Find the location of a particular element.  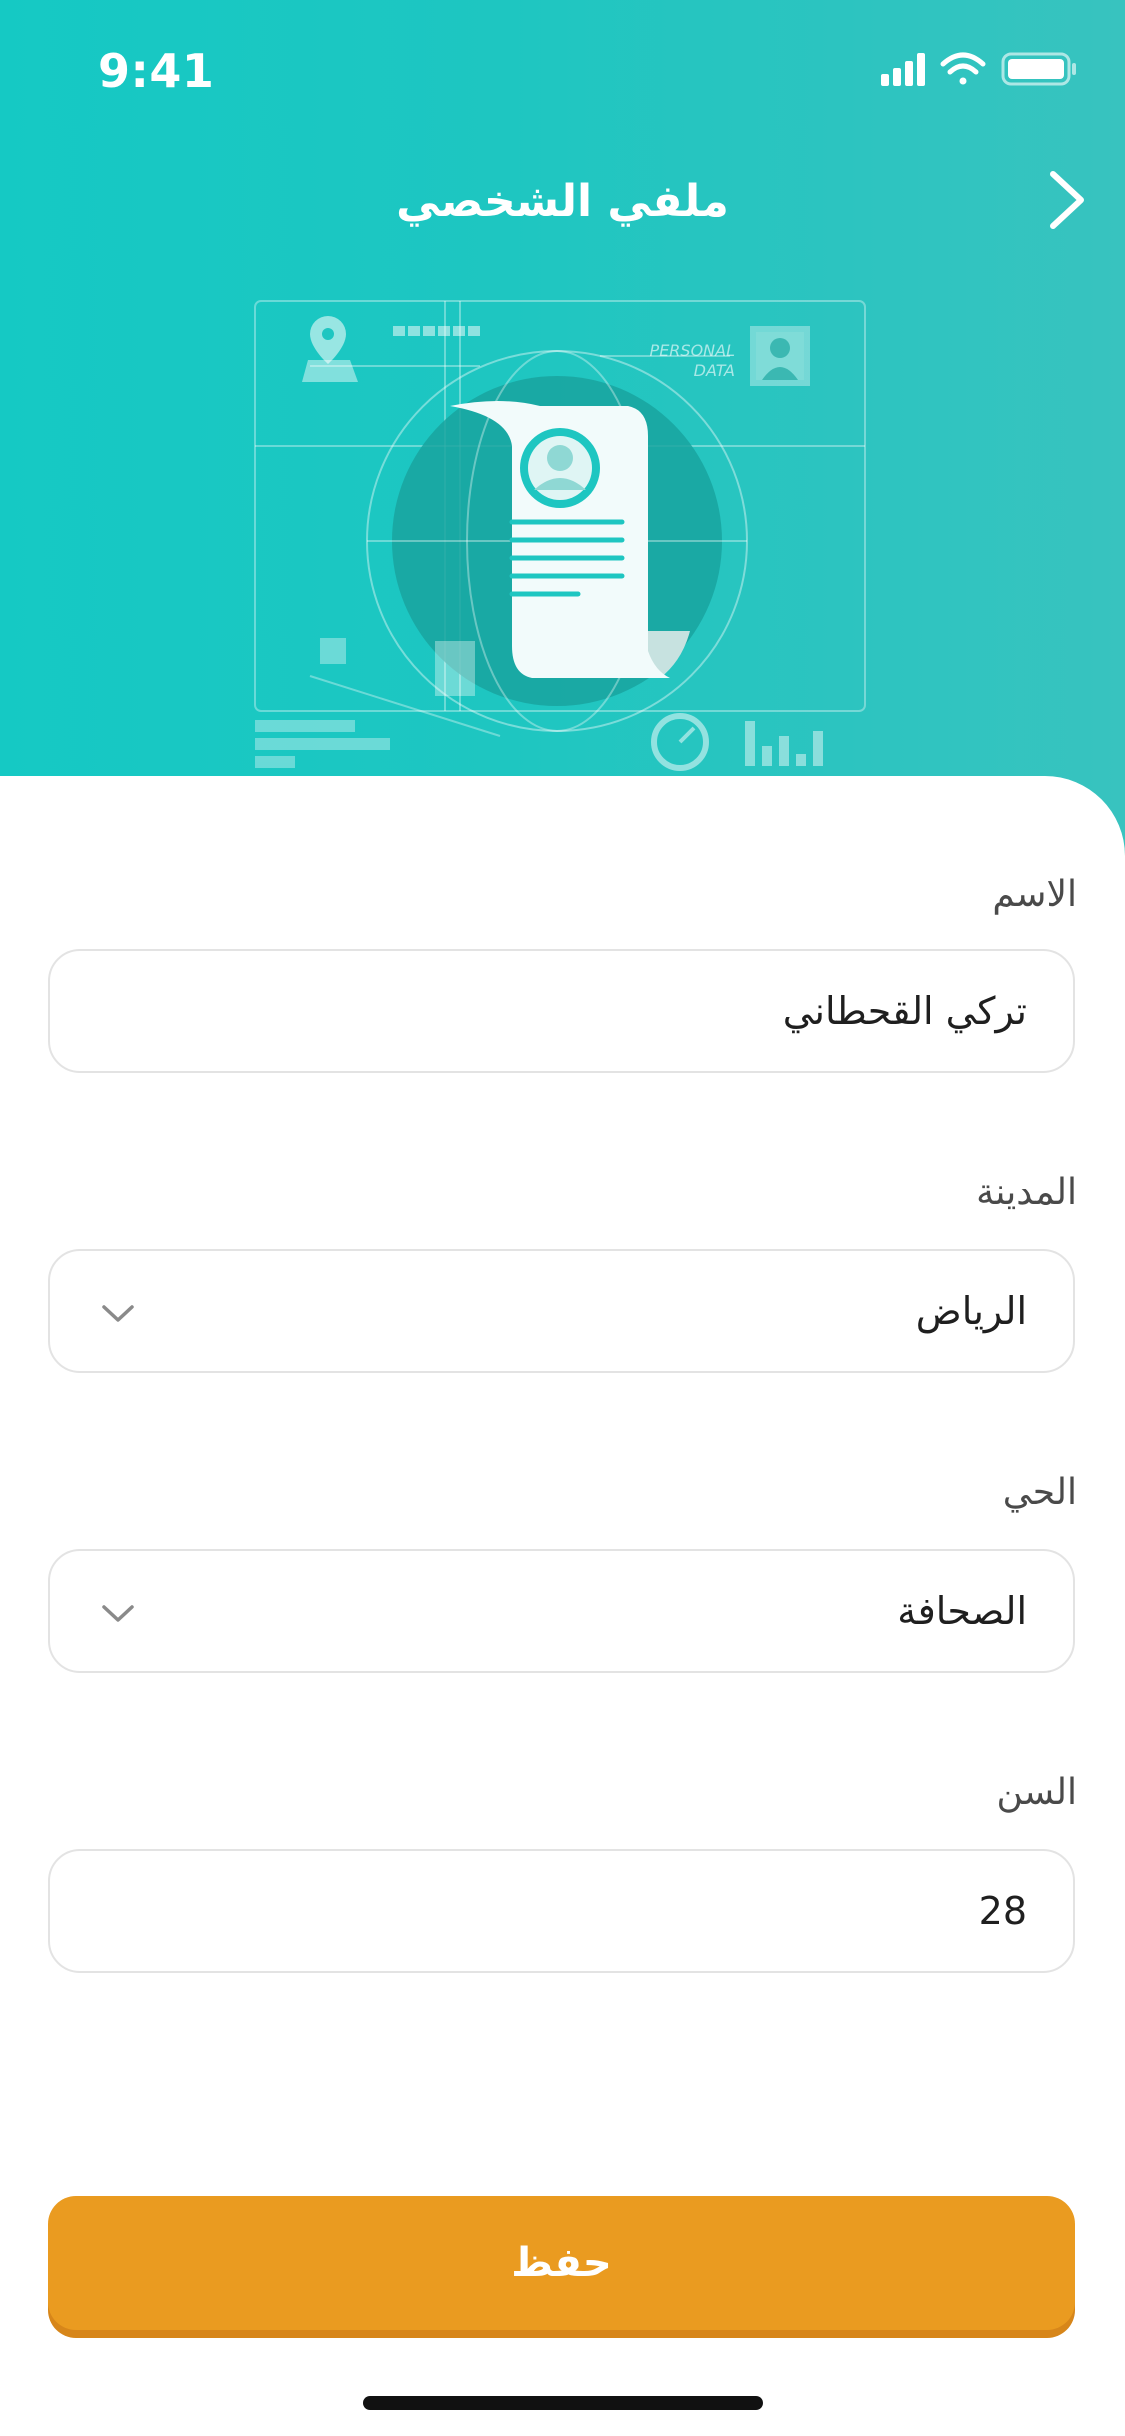

personal-data-illustration: PERSONAL DATA is located at coordinates (560, 535).